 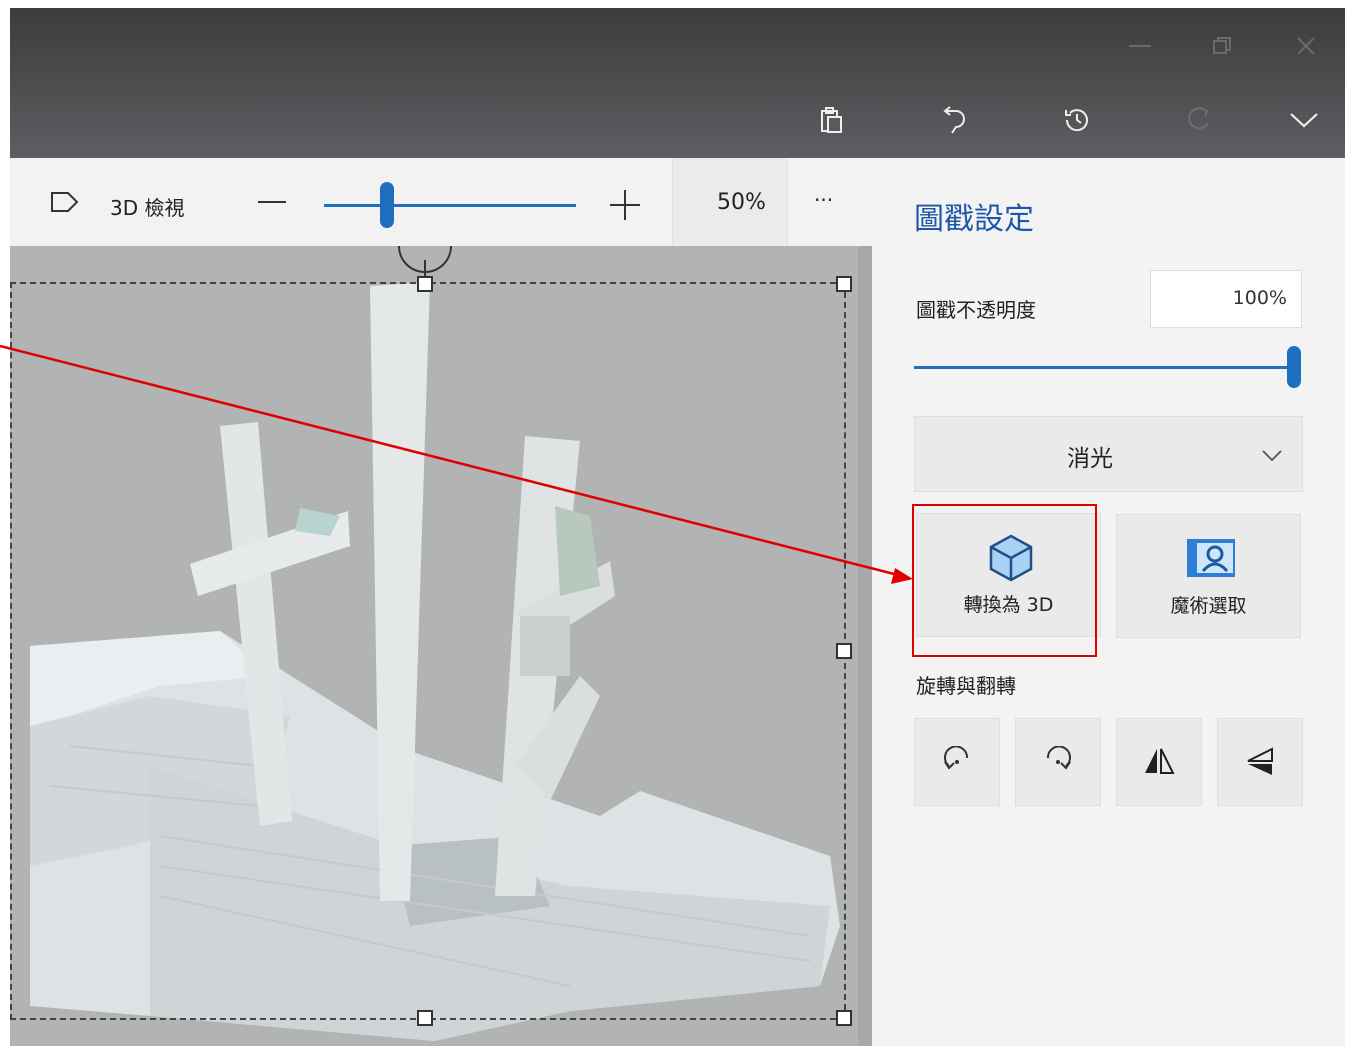 I want to click on title-bar, so click(x=677, y=83).